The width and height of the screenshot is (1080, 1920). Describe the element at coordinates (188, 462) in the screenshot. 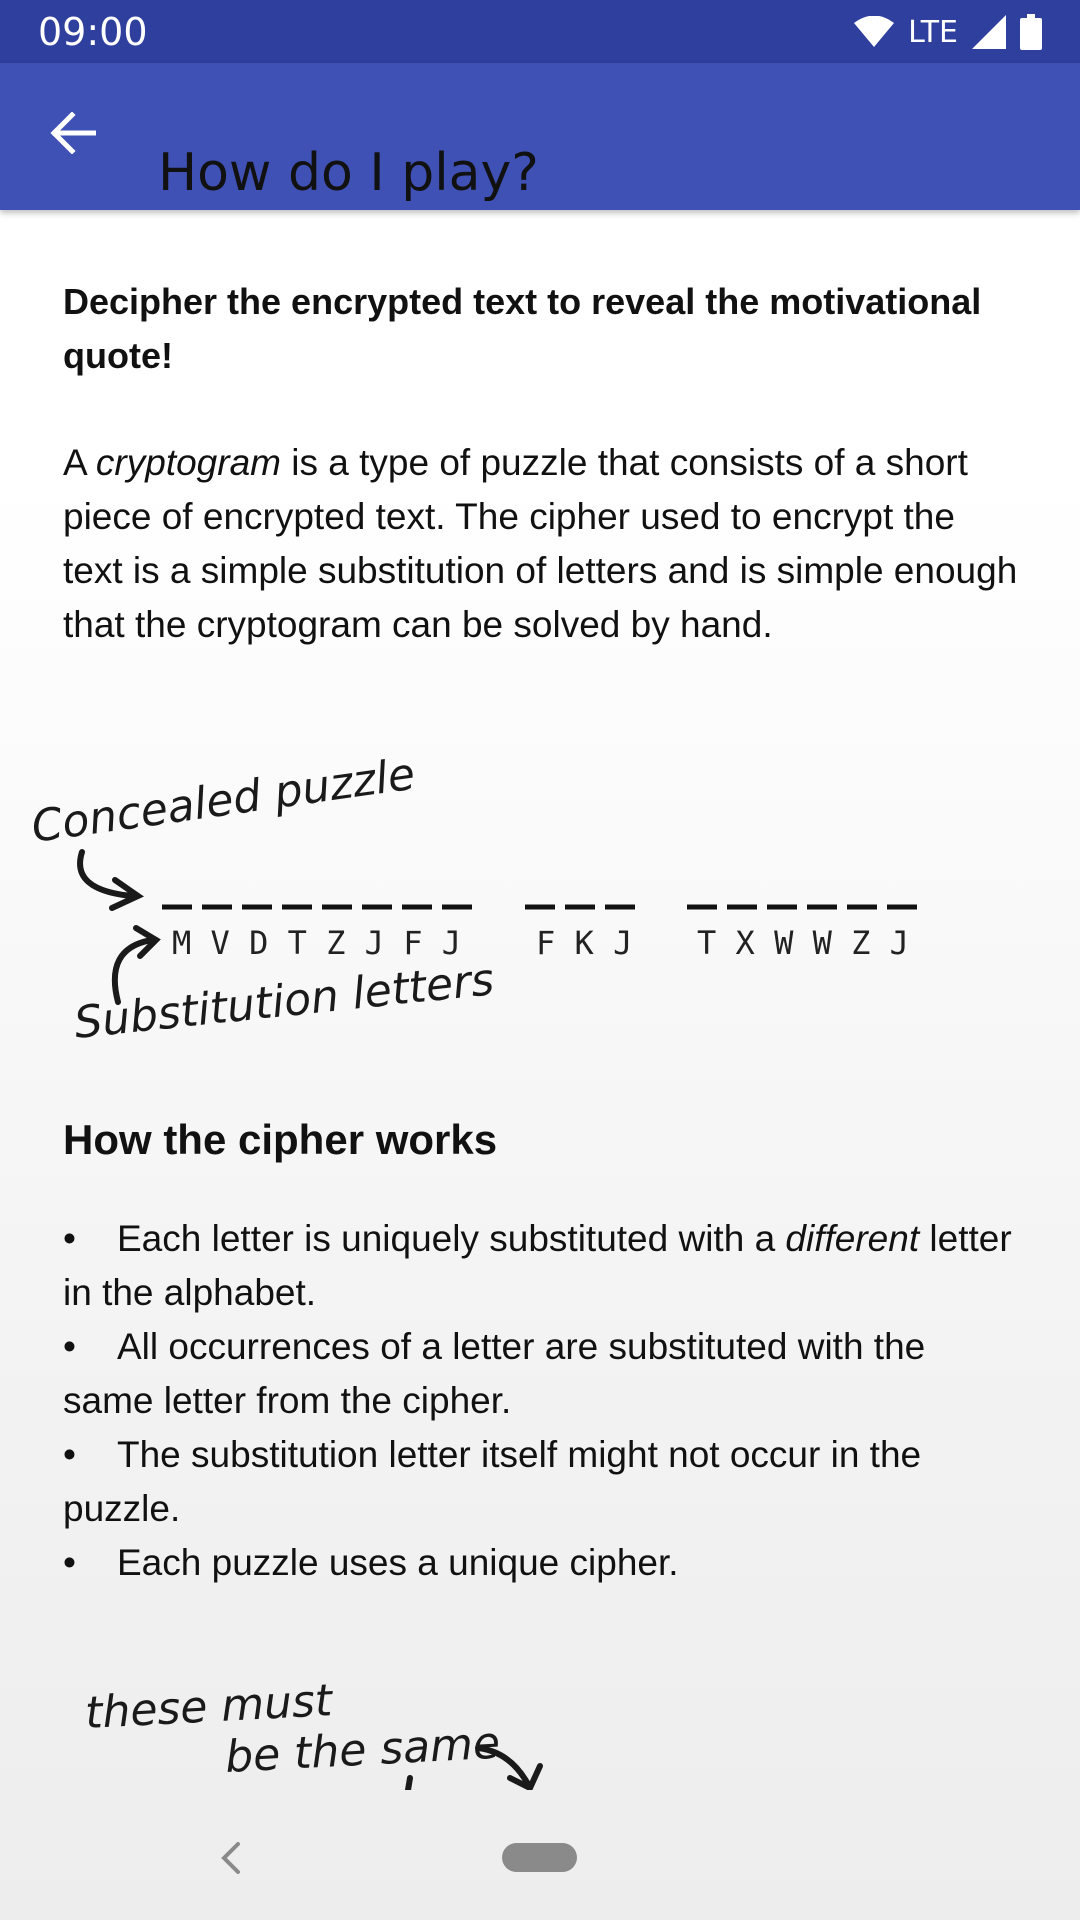

I see `intro-paragraph-emphasis: cryptogram` at that location.